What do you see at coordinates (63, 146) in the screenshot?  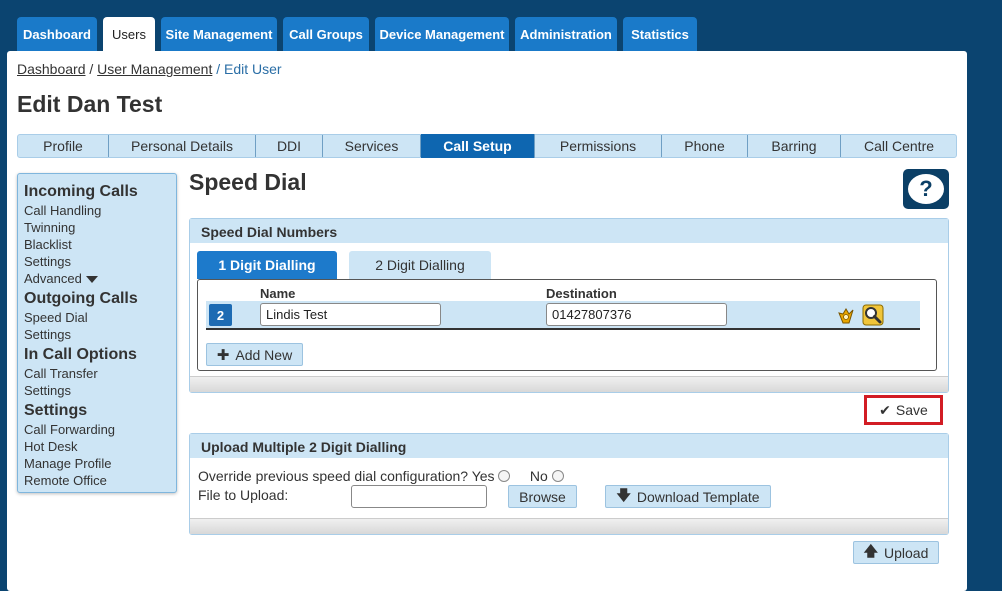 I see `tab-profile: Profile` at bounding box center [63, 146].